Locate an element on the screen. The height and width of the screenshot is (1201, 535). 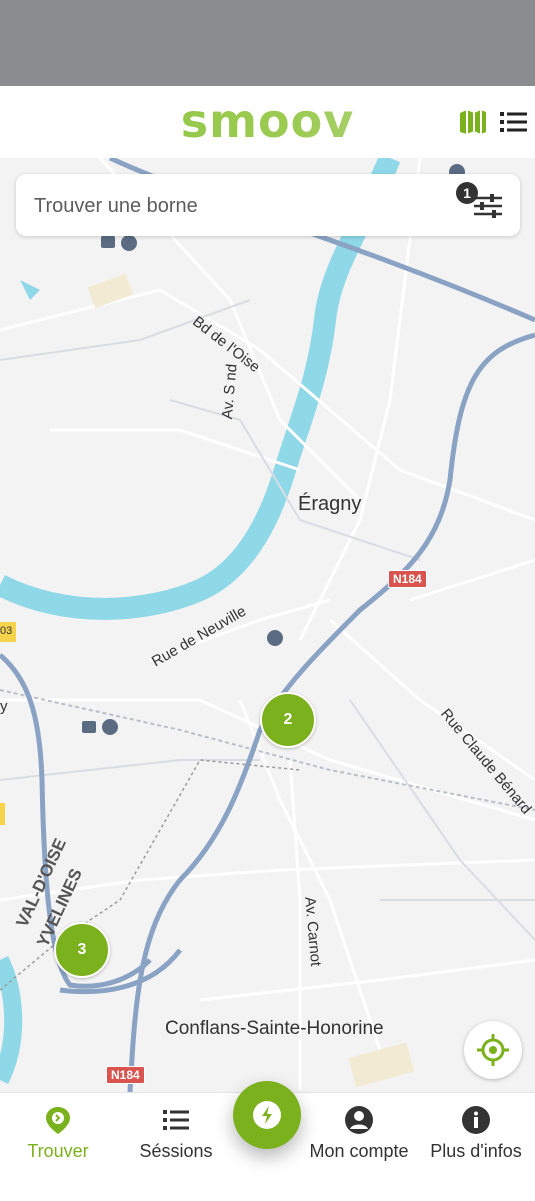
charge-button is located at coordinates (267, 1115).